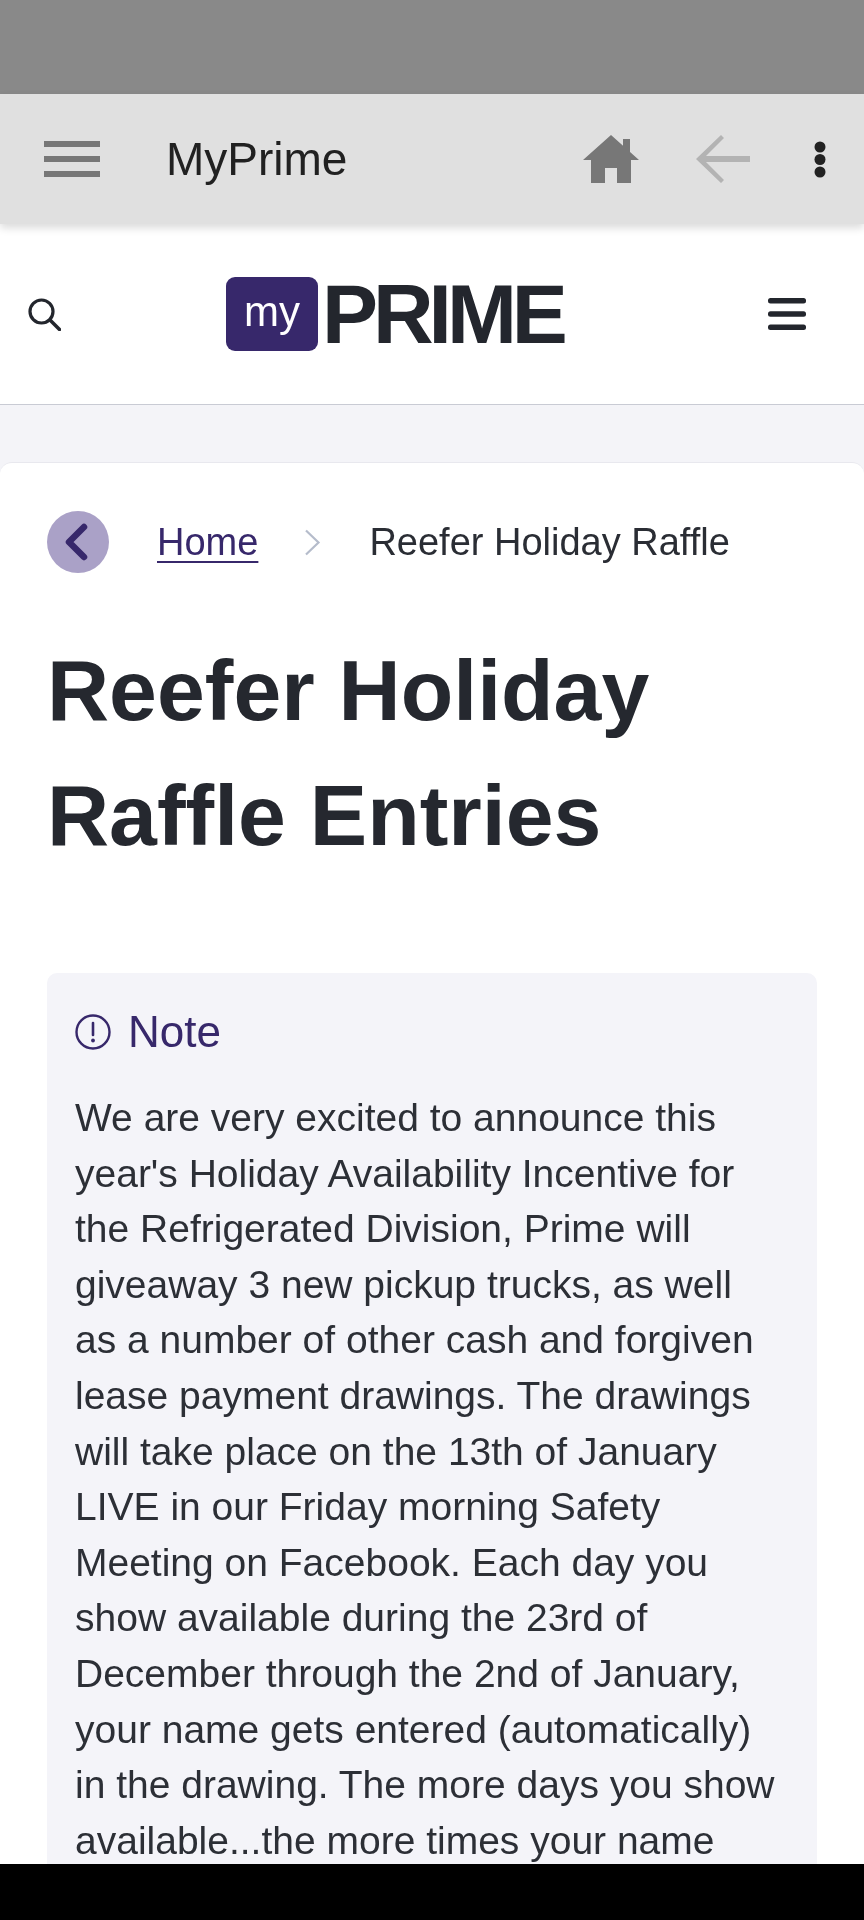 The image size is (864, 1920). What do you see at coordinates (820, 159) in the screenshot?
I see `more-vertical-icon` at bounding box center [820, 159].